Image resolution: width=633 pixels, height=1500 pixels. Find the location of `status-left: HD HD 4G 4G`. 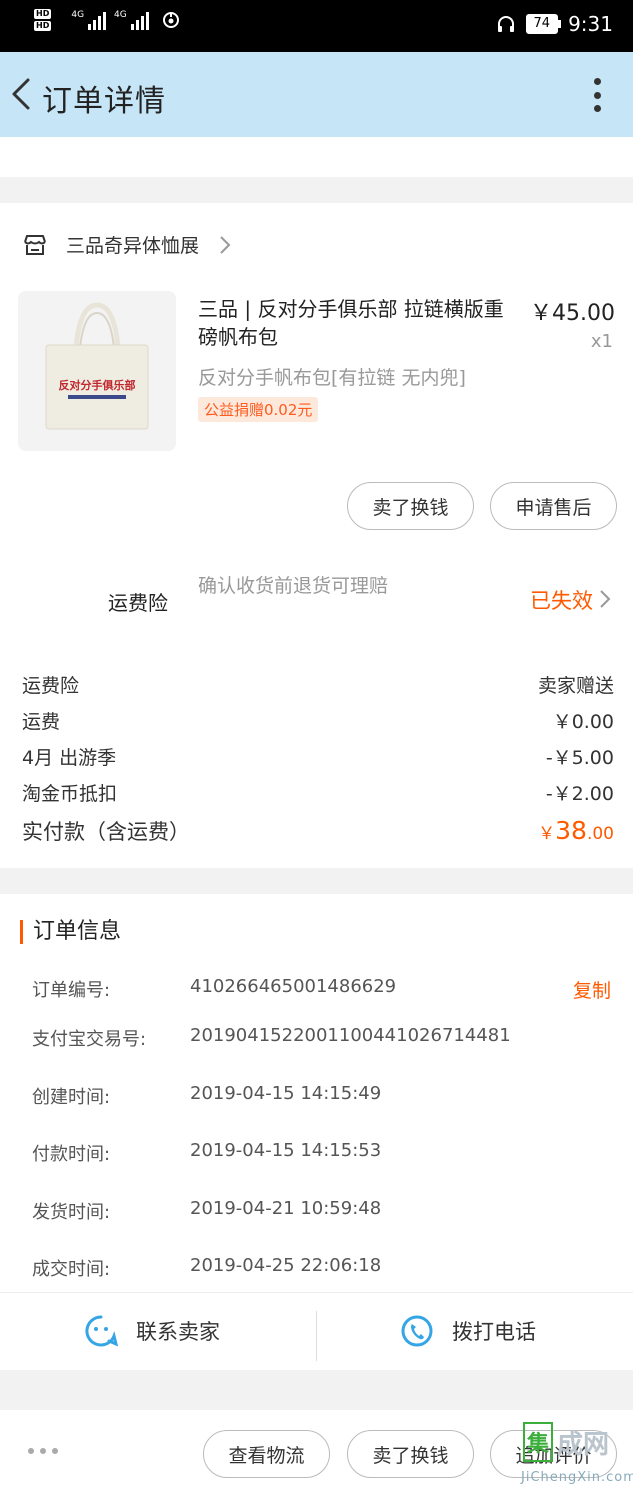

status-left: HD HD 4G 4G is located at coordinates (107, 20).